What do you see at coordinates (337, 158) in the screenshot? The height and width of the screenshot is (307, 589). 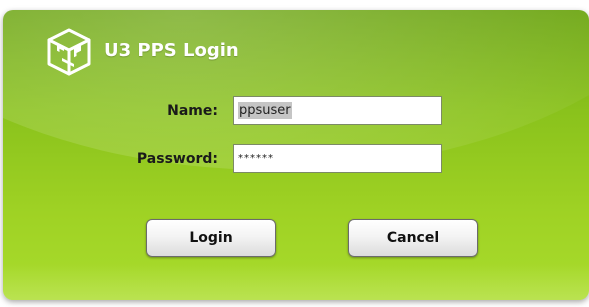 I see `password-field: ******` at bounding box center [337, 158].